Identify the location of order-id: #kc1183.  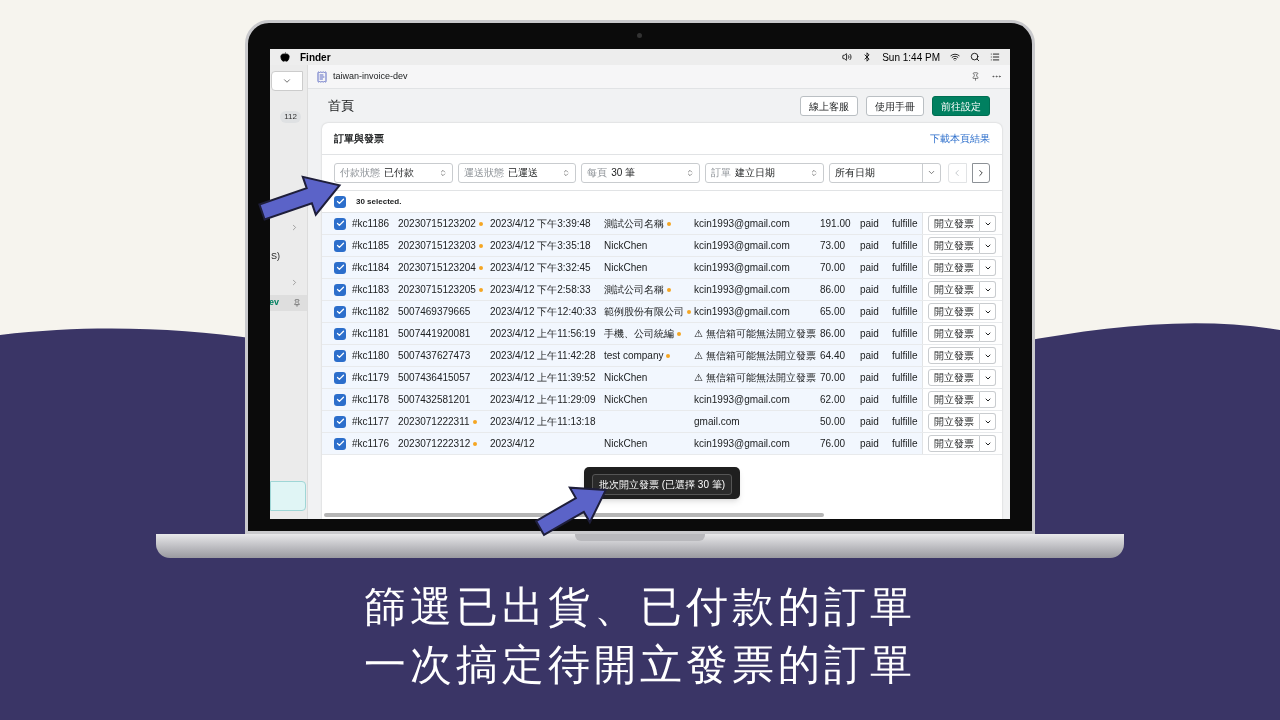
(371, 289).